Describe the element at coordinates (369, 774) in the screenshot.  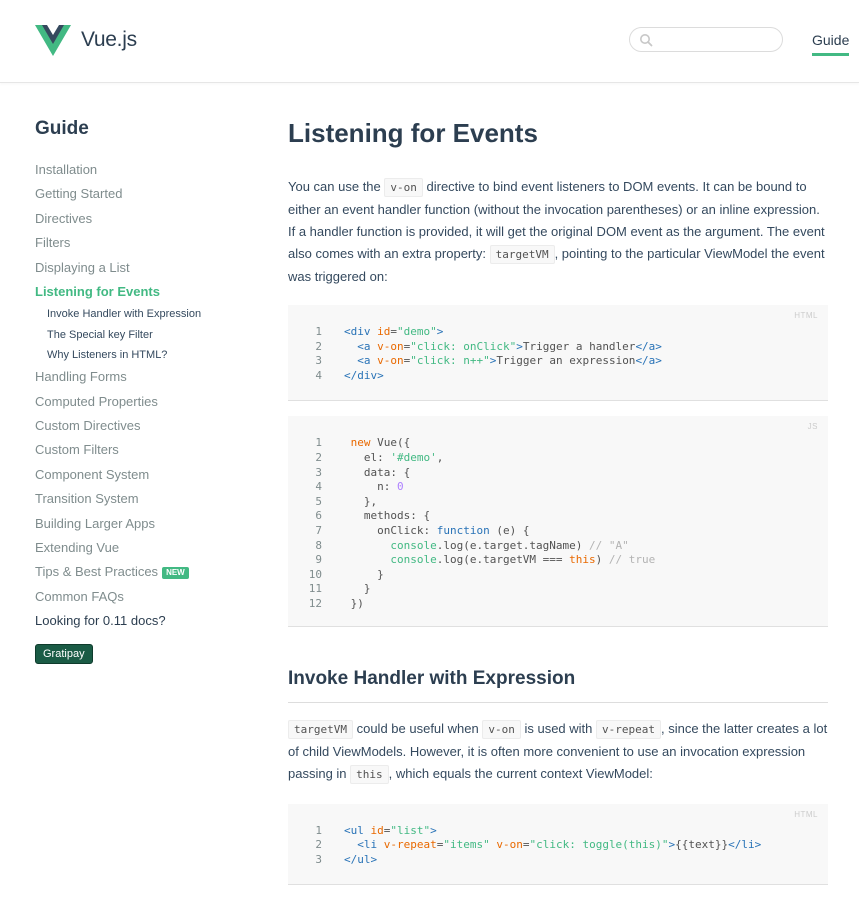
I see `inline-code-this: this` at that location.